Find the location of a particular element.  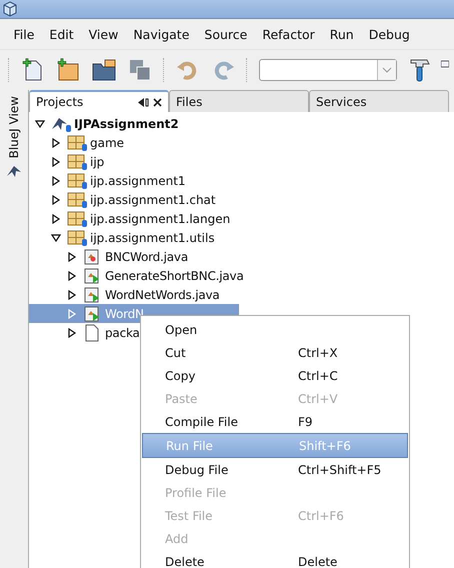

save-all-icon is located at coordinates (140, 70).